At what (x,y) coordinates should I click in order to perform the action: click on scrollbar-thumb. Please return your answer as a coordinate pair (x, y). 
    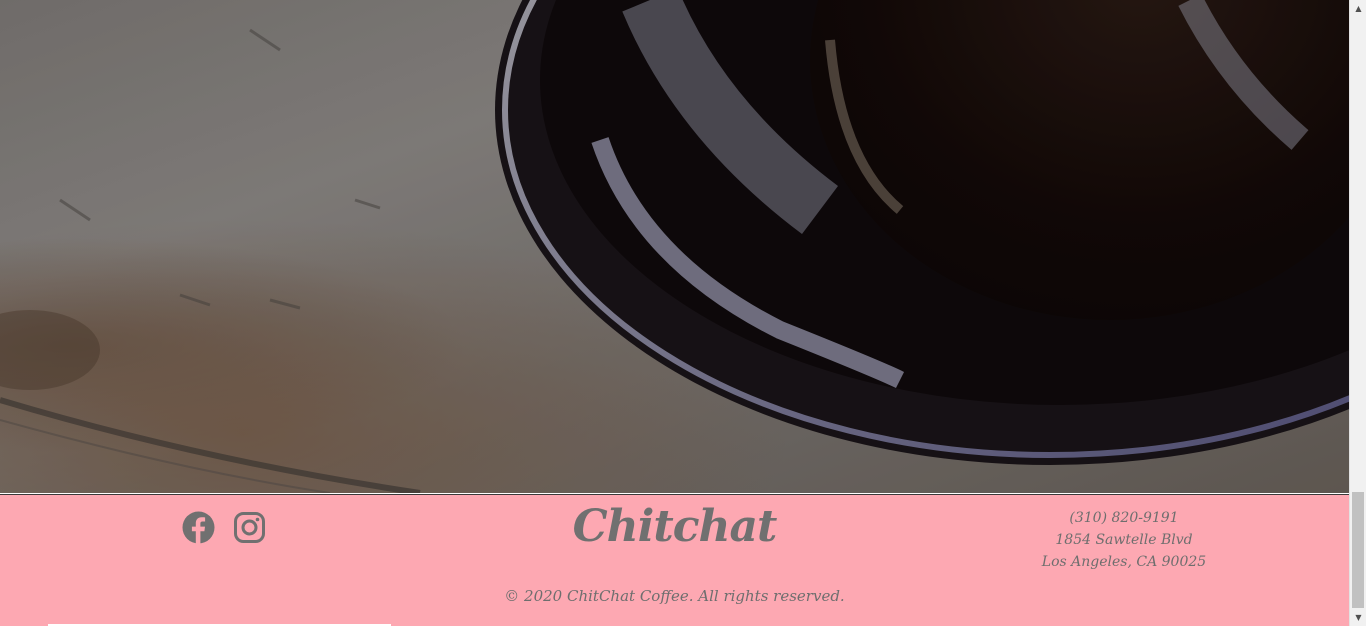
    Looking at the image, I should click on (1358, 550).